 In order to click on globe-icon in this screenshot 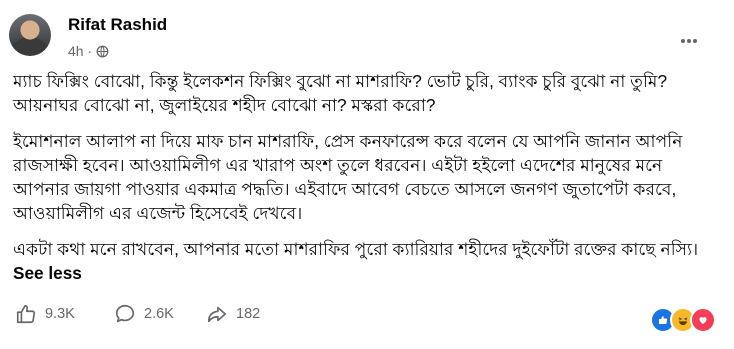, I will do `click(102, 51)`.